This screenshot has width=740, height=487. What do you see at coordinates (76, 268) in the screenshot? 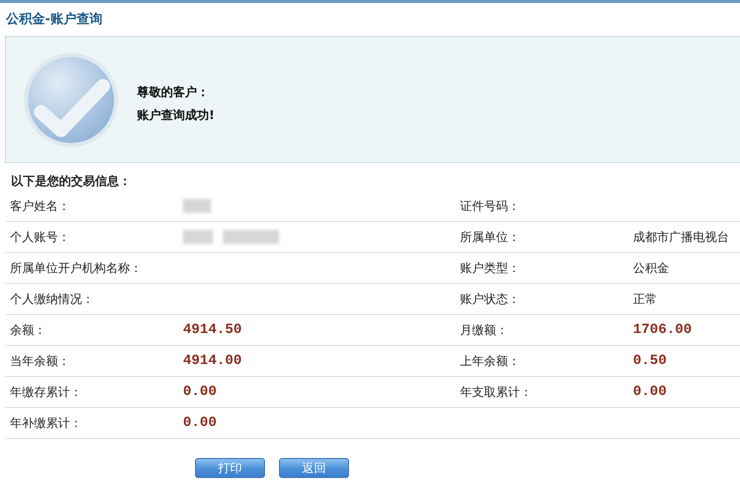
I see `field-label: 所属单位开户机构名称：` at bounding box center [76, 268].